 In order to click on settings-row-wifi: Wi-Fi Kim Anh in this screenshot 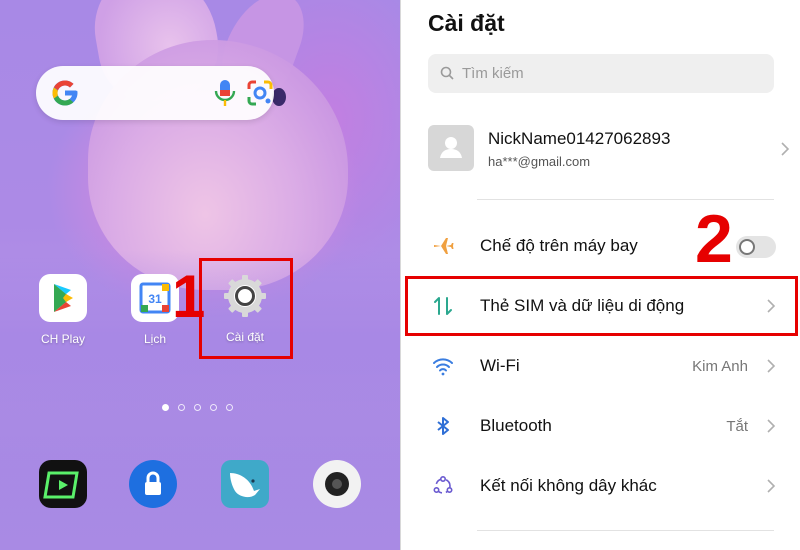, I will do `click(603, 366)`.